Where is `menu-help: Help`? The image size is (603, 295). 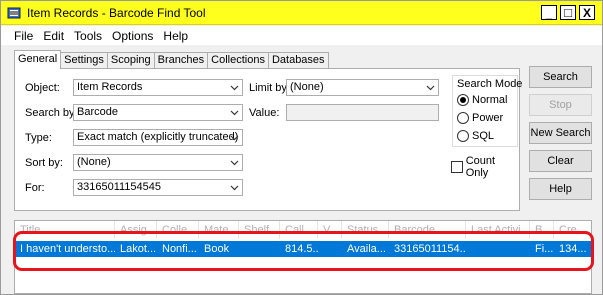 menu-help: Help is located at coordinates (175, 36).